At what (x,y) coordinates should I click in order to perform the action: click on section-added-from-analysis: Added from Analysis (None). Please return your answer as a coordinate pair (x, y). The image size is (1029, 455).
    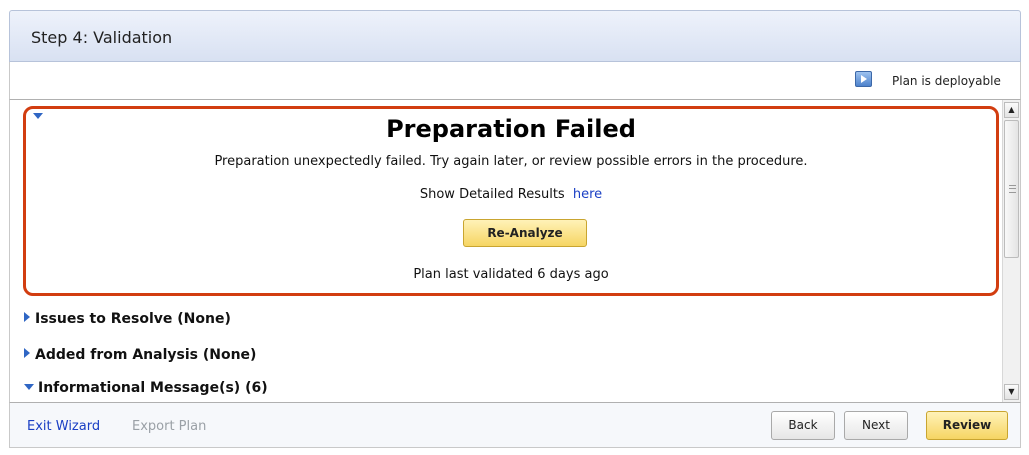
    Looking at the image, I should click on (140, 357).